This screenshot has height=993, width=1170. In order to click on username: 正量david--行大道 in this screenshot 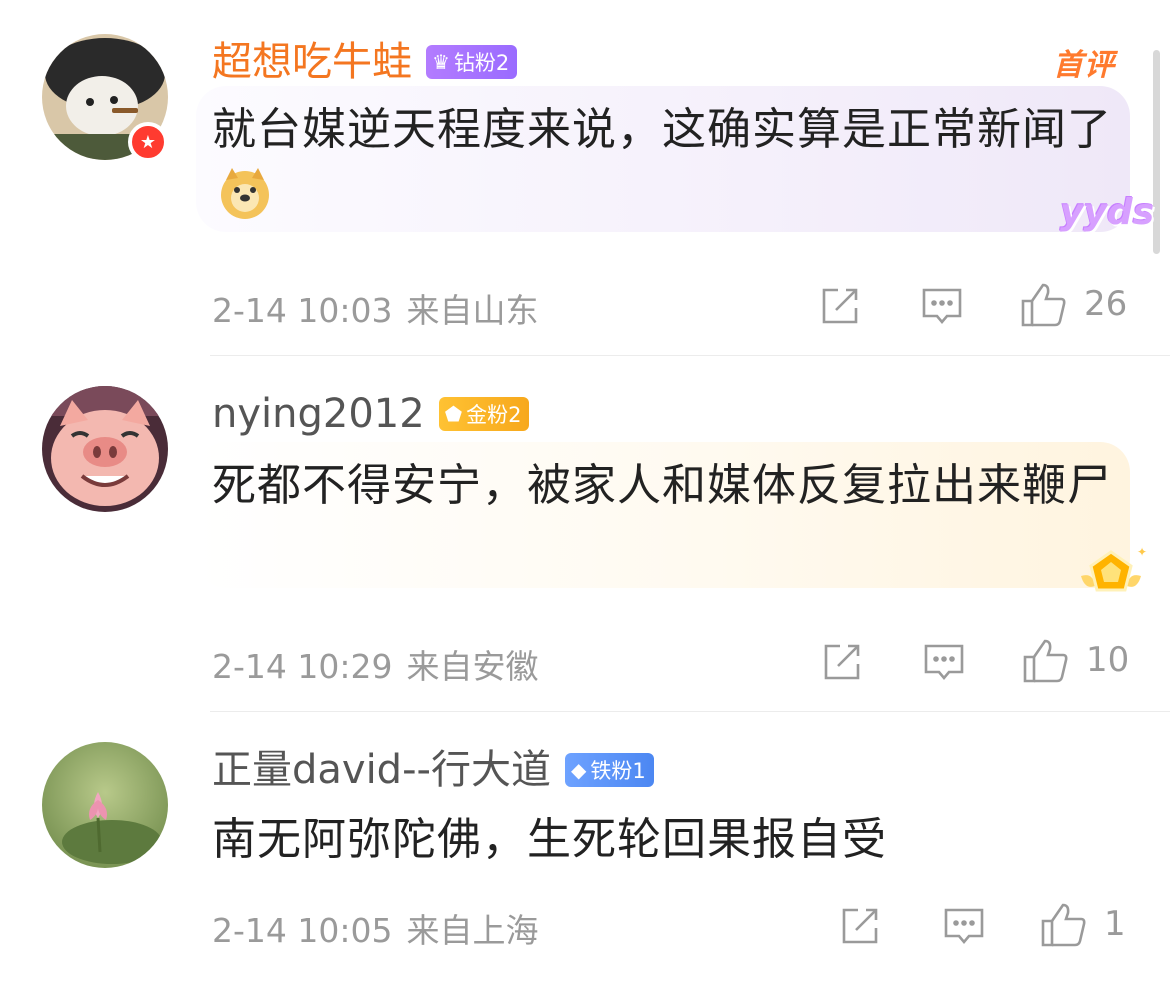, I will do `click(381, 770)`.